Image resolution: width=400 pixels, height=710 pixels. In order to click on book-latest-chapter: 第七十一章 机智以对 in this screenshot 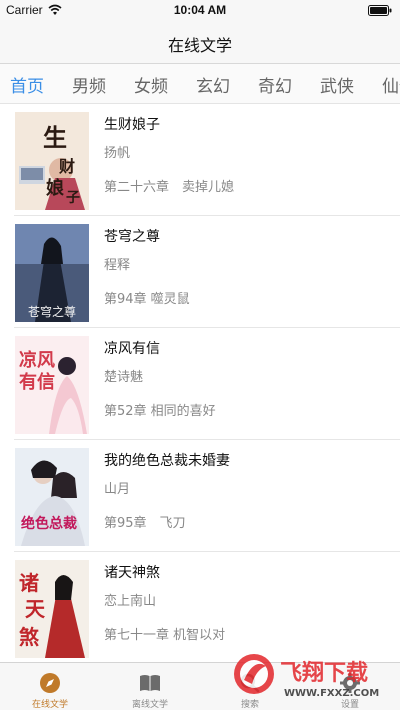, I will do `click(165, 635)`.